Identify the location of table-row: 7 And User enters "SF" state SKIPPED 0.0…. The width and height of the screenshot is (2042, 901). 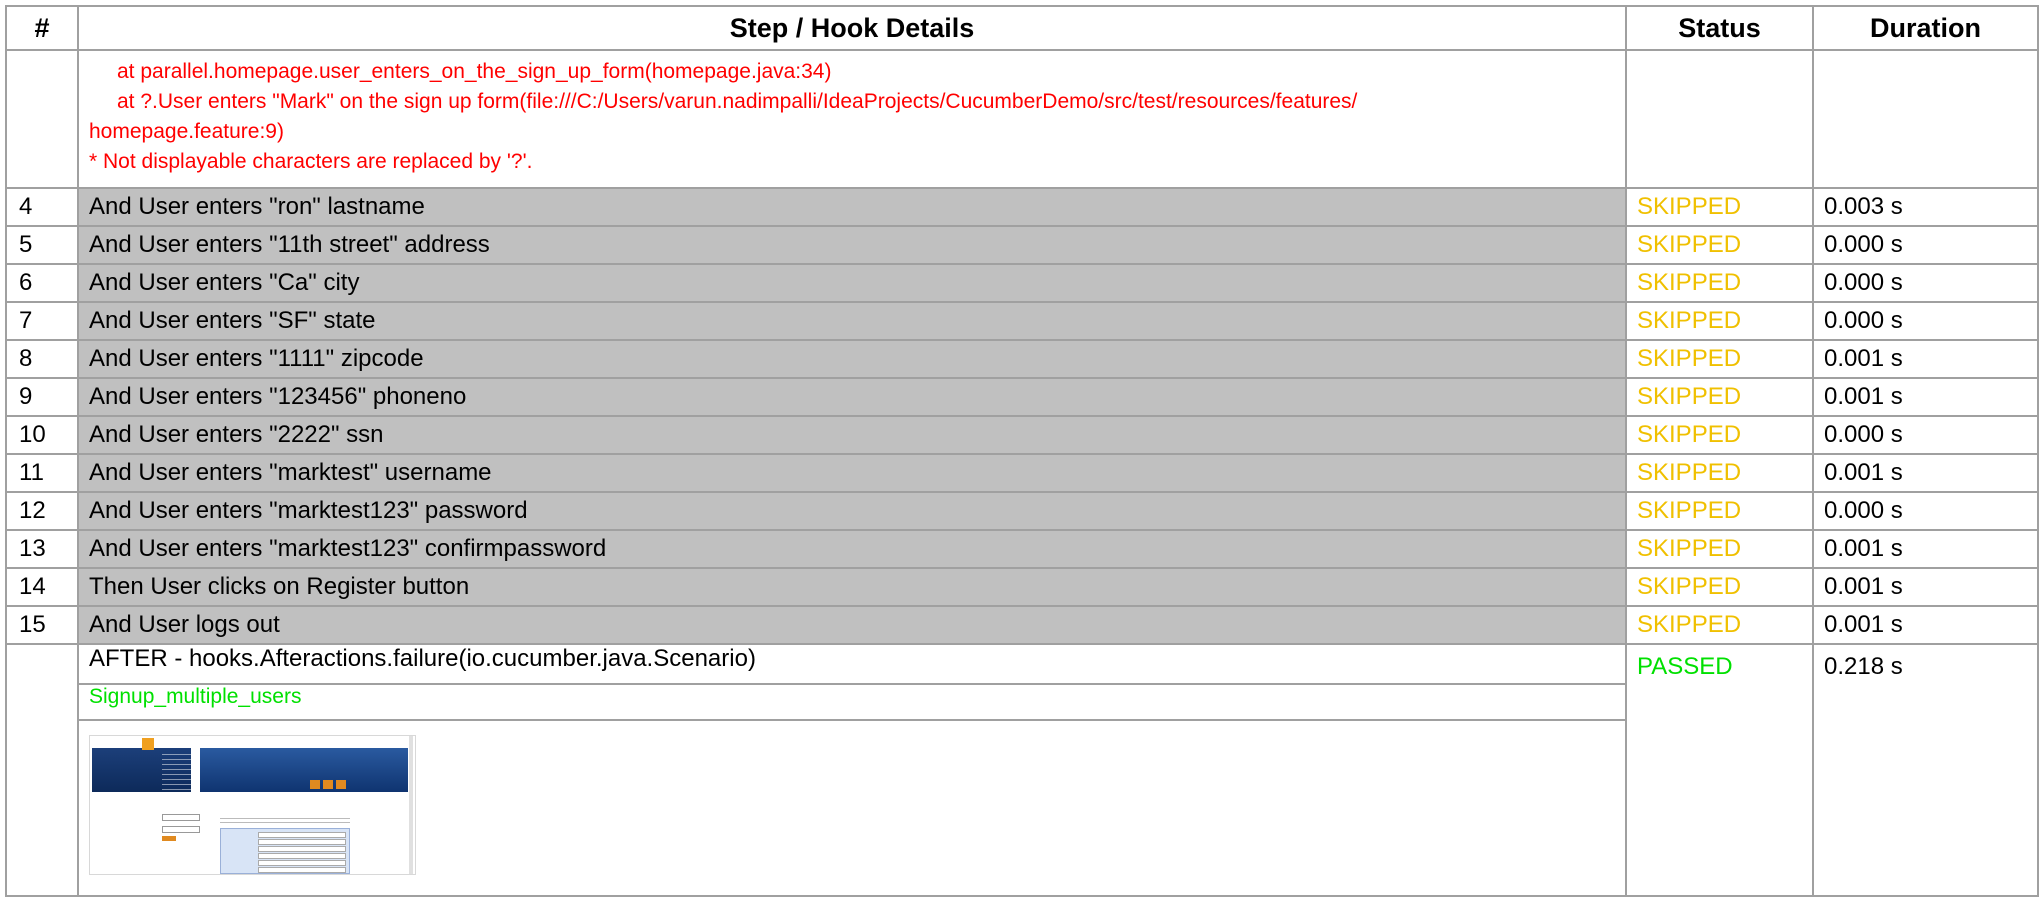
(1022, 321).